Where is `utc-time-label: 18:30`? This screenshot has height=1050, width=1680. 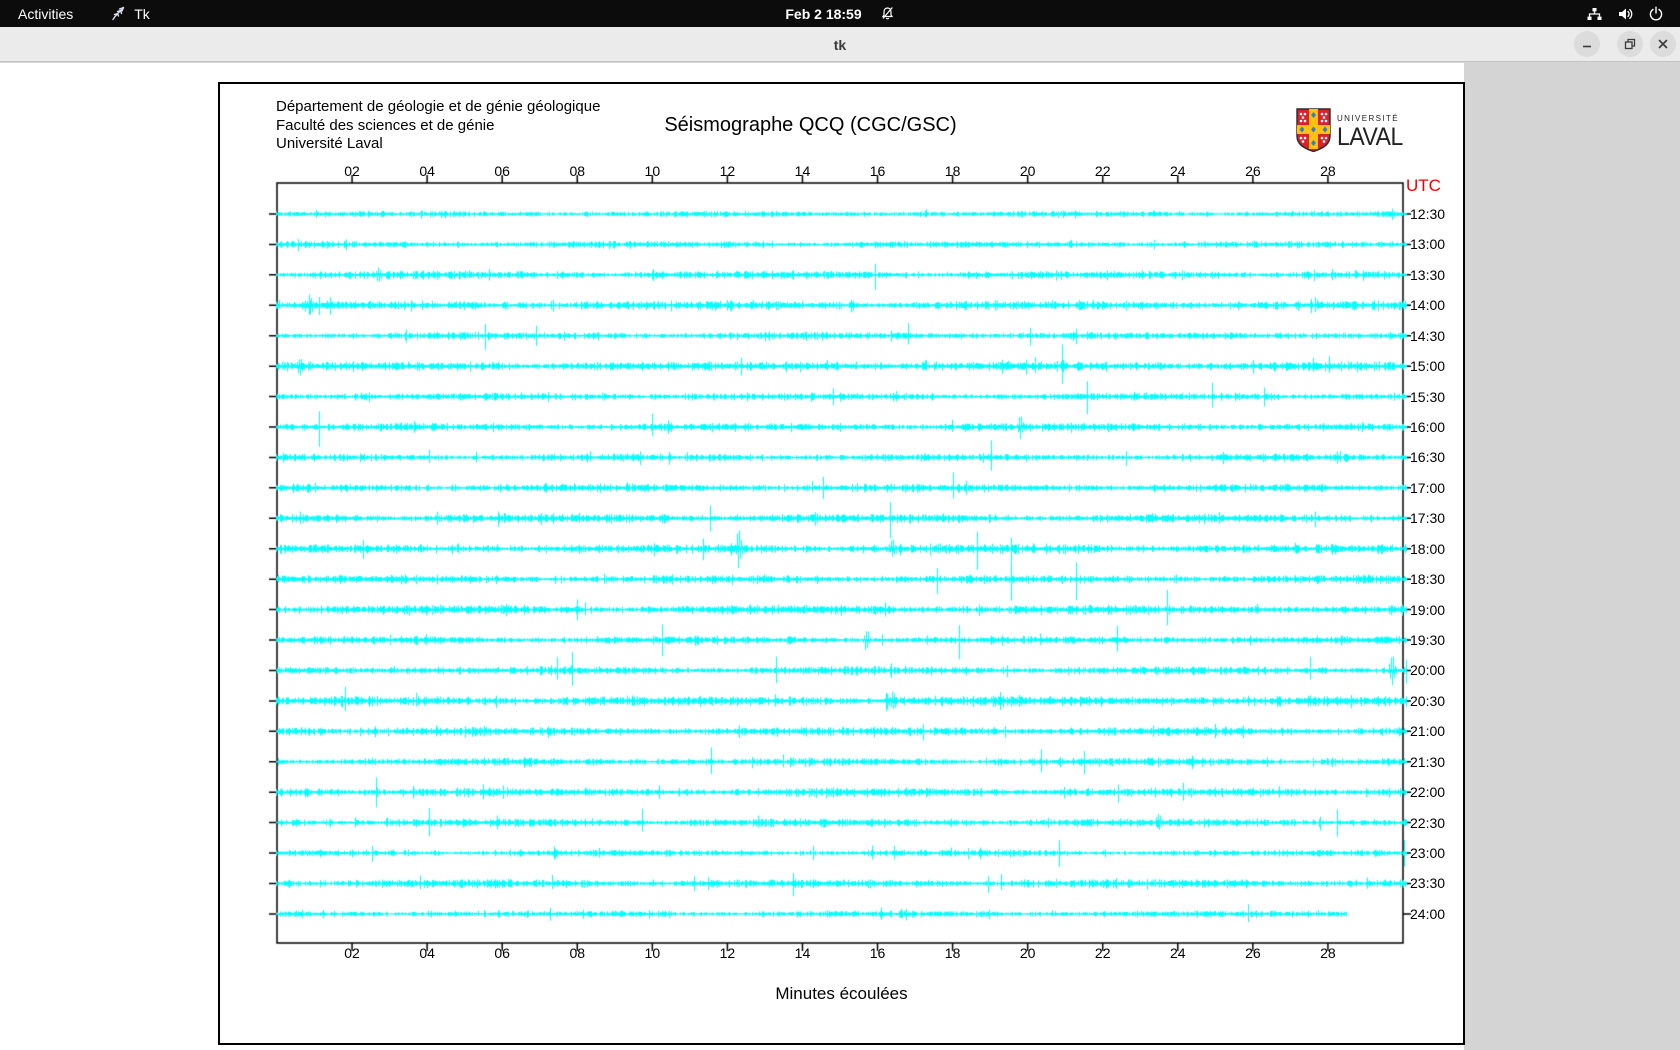
utc-time-label: 18:30 is located at coordinates (1428, 579).